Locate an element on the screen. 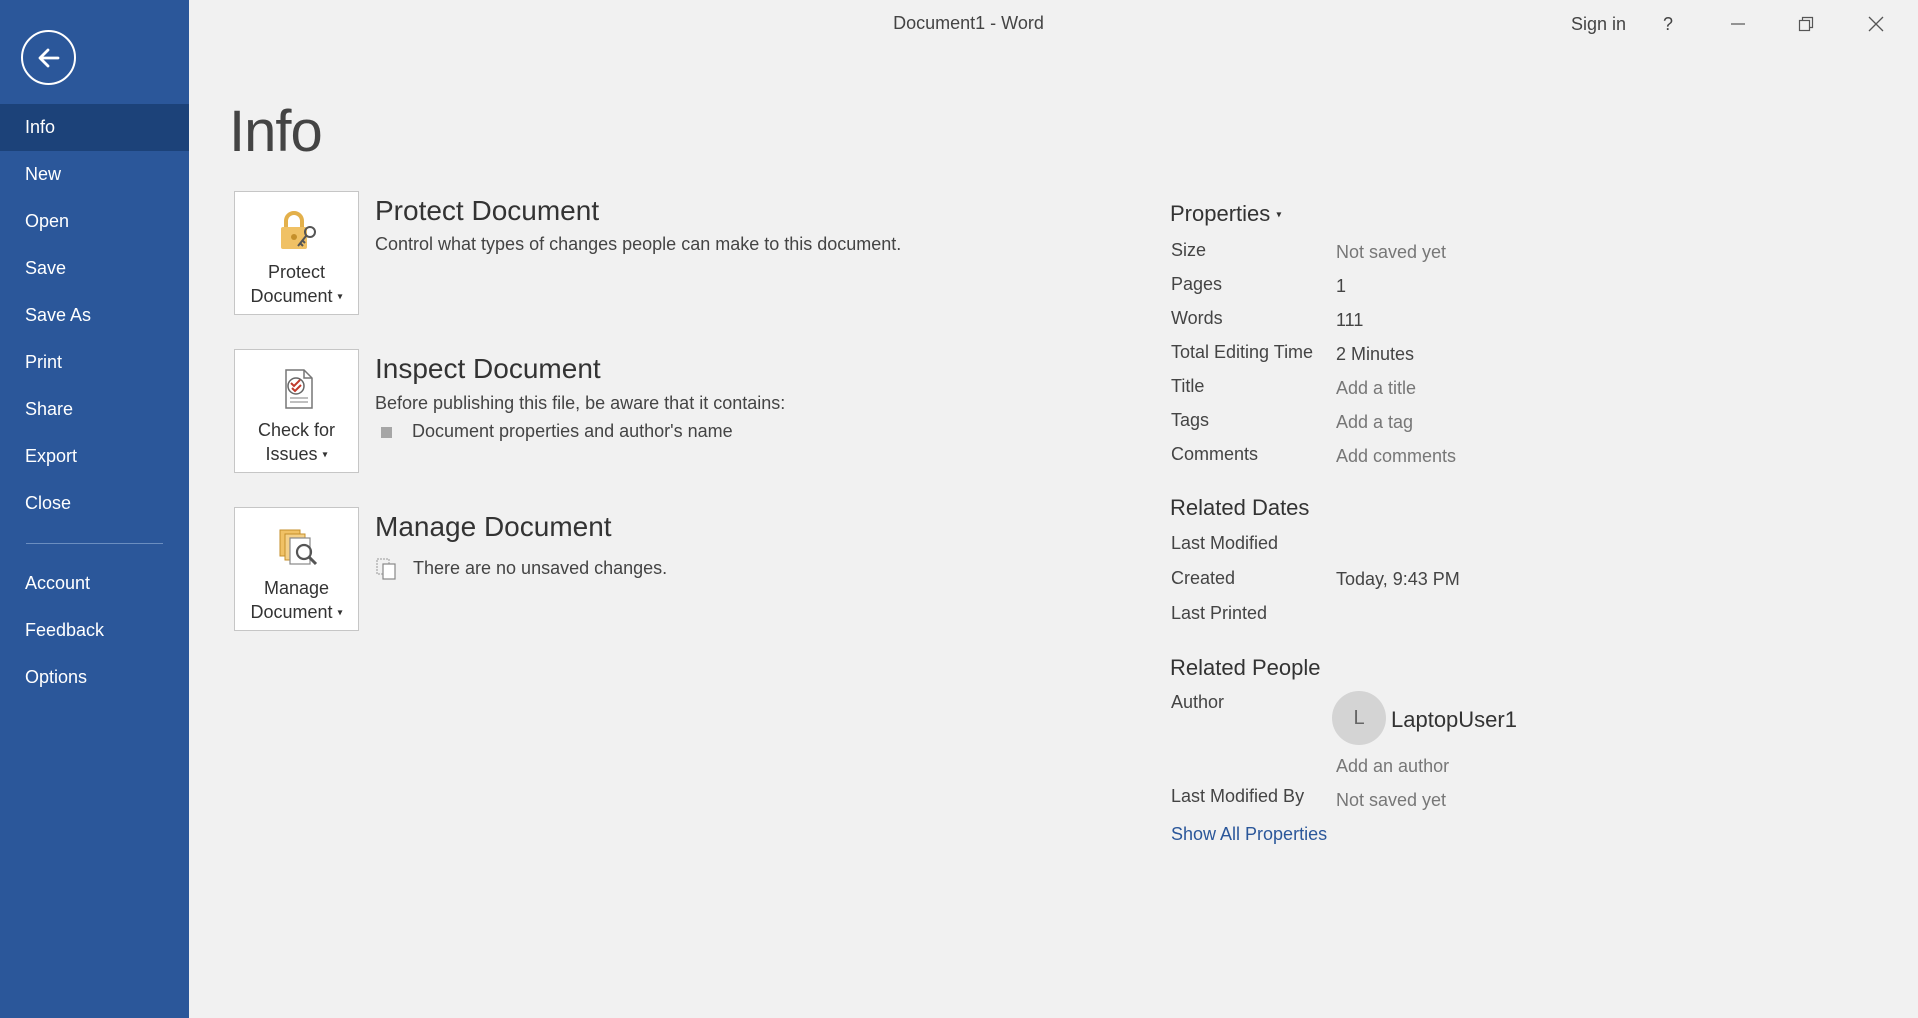 The height and width of the screenshot is (1018, 1918). nav-item-export: Export is located at coordinates (94, 456).